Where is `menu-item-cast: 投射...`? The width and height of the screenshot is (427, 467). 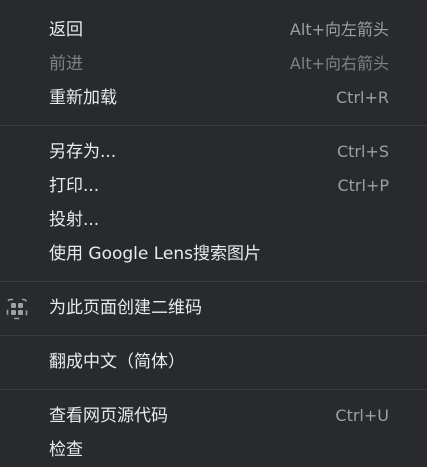
menu-item-cast: 投射... is located at coordinates (213, 220).